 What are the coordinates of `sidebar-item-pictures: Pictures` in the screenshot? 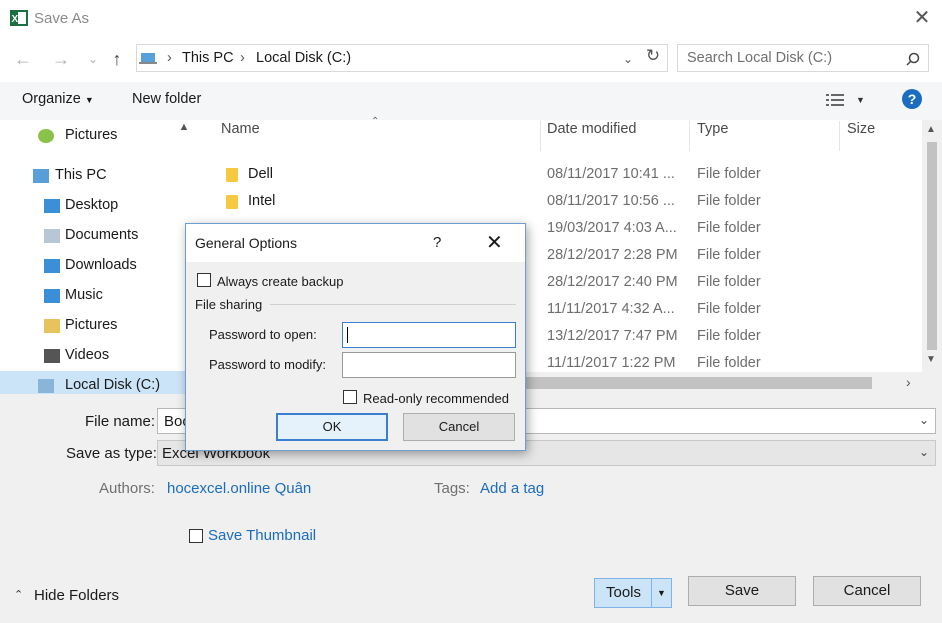 It's located at (93, 326).